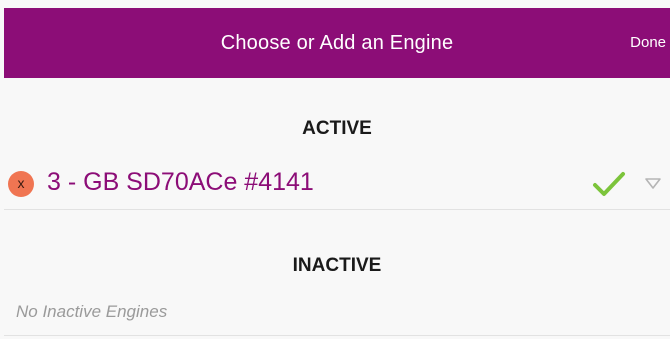 The height and width of the screenshot is (339, 670). I want to click on empty-state-message: No Inactive Engines, so click(92, 311).